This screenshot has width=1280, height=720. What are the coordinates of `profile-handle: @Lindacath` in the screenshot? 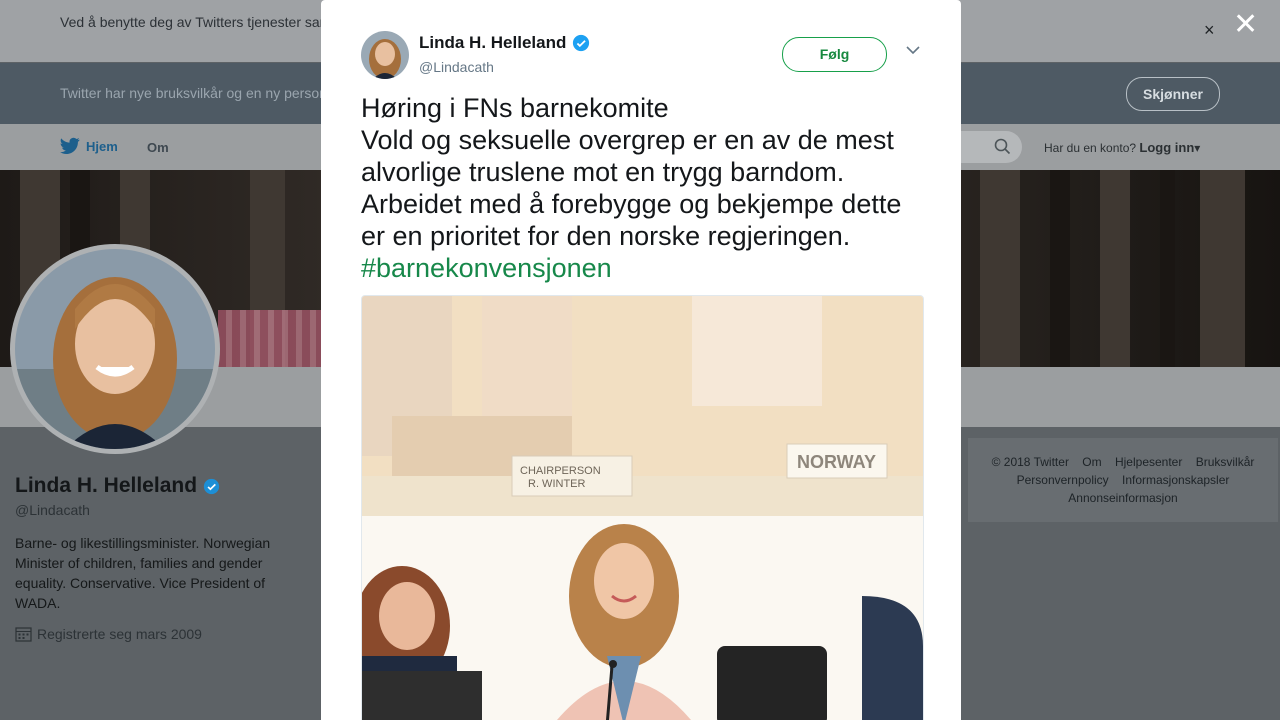 It's located at (52, 510).